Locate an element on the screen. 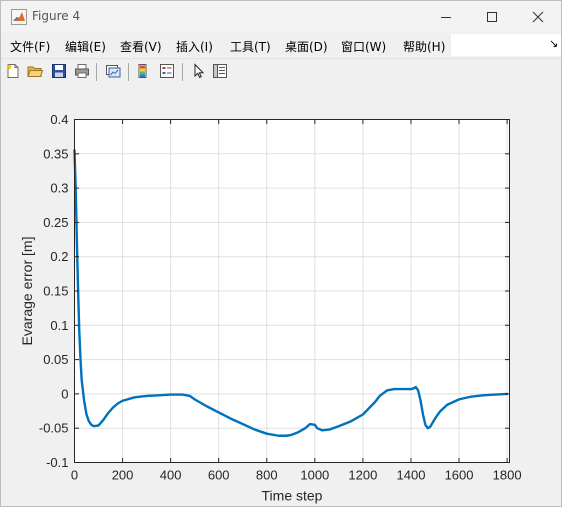 The width and height of the screenshot is (562, 507). y-tick-label: -0.1 is located at coordinates (57, 462).